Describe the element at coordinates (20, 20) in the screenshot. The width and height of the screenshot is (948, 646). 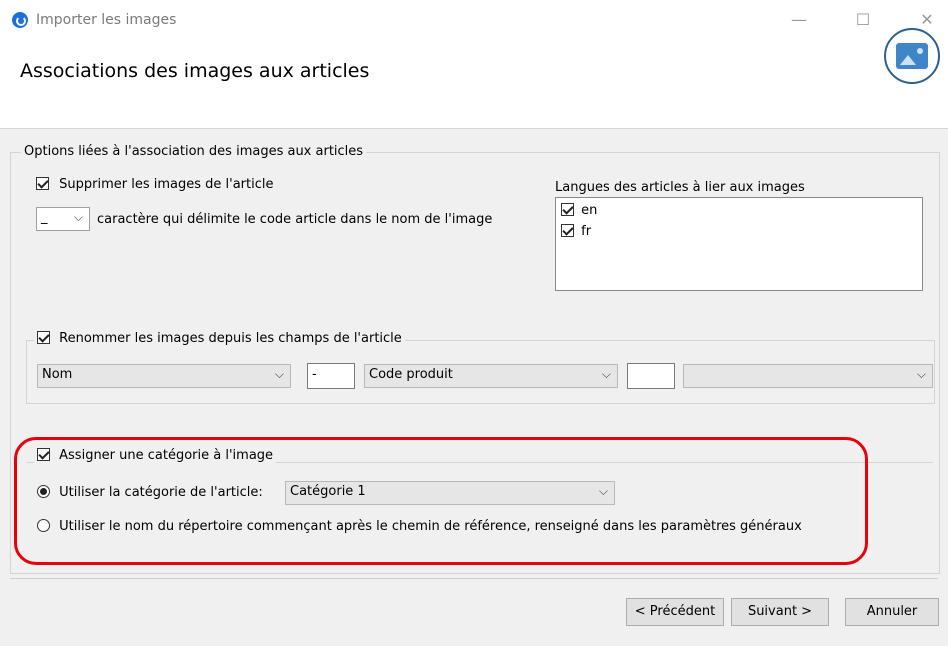
I see `app-icon` at that location.